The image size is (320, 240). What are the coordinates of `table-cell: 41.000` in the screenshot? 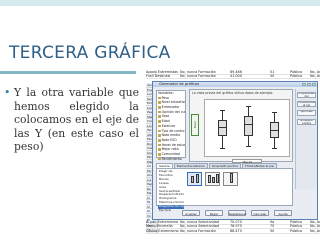 It's located at (236, 76).